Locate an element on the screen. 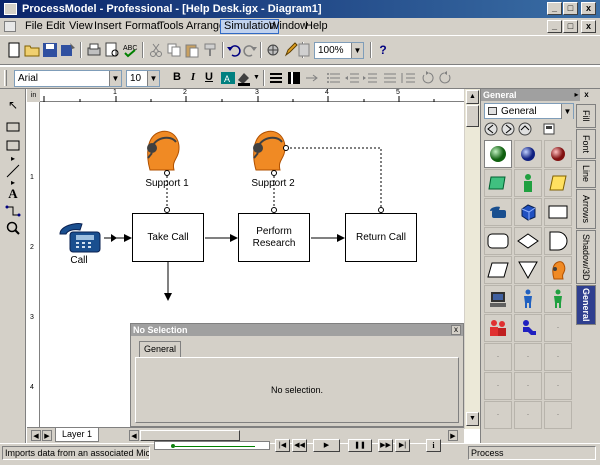 The height and width of the screenshot is (465, 600). tab-line: Line is located at coordinates (586, 174).